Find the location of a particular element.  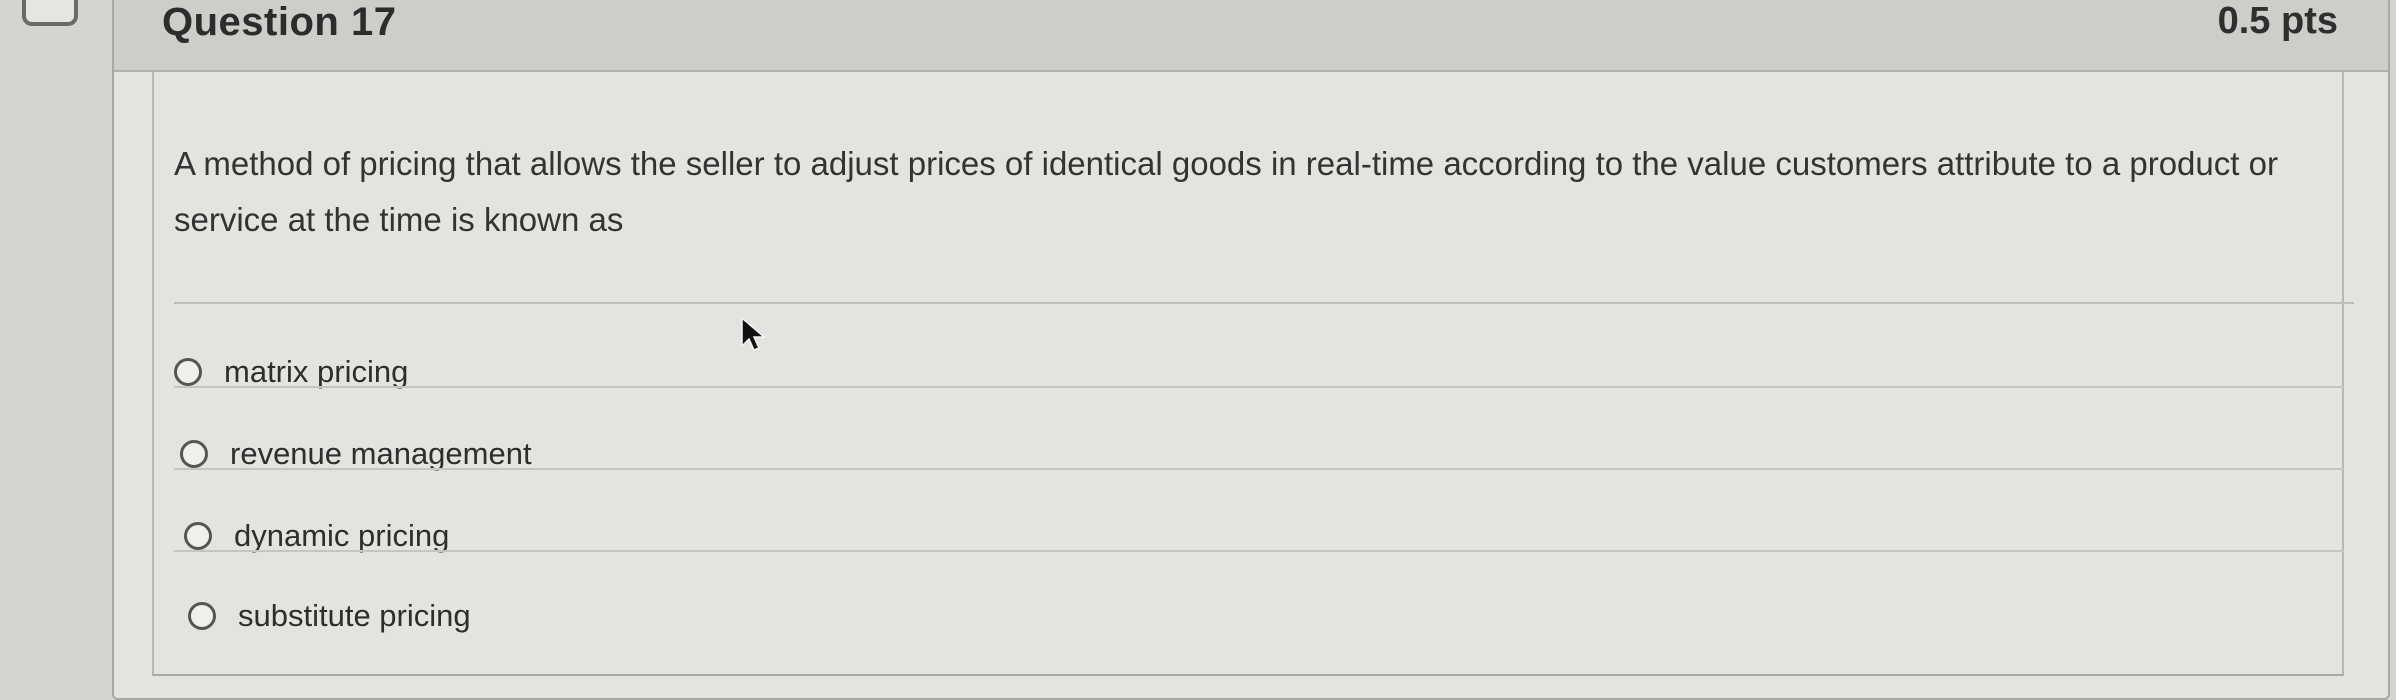

answer-label: dynamic pricing is located at coordinates (342, 535).